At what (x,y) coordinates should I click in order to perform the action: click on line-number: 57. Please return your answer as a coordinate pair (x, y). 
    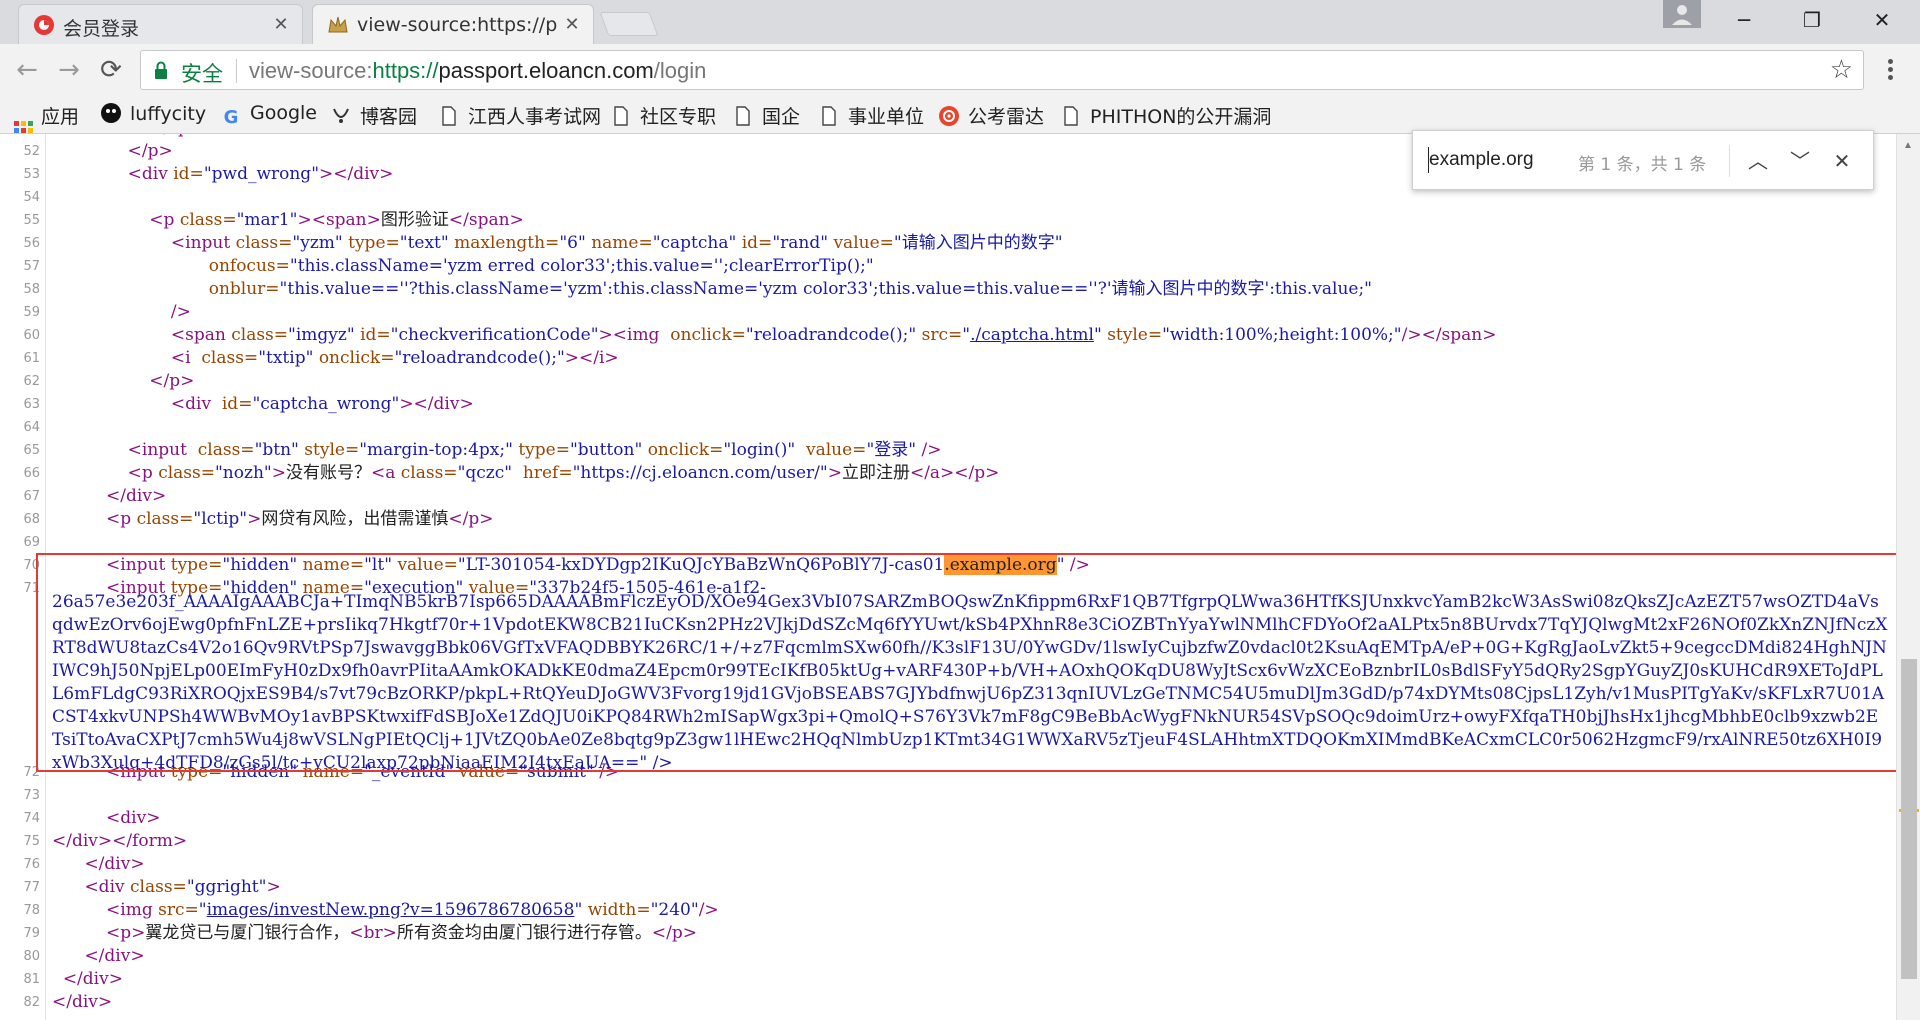
    Looking at the image, I should click on (31, 266).